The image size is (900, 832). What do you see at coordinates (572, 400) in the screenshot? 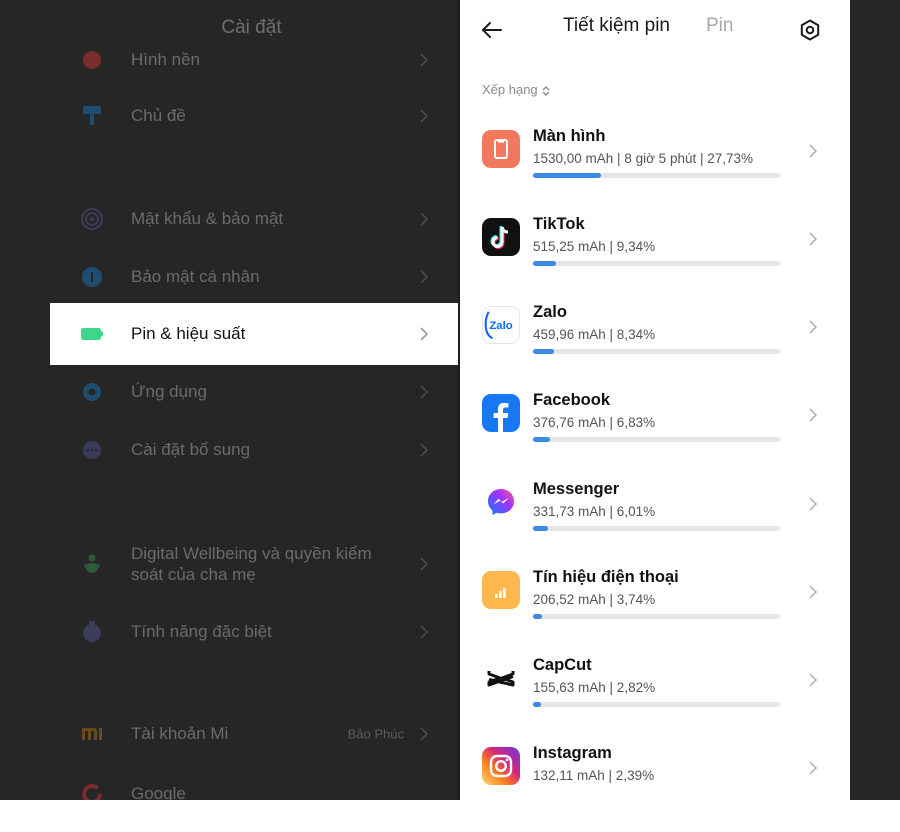
I see `app-name: Facebook` at bounding box center [572, 400].